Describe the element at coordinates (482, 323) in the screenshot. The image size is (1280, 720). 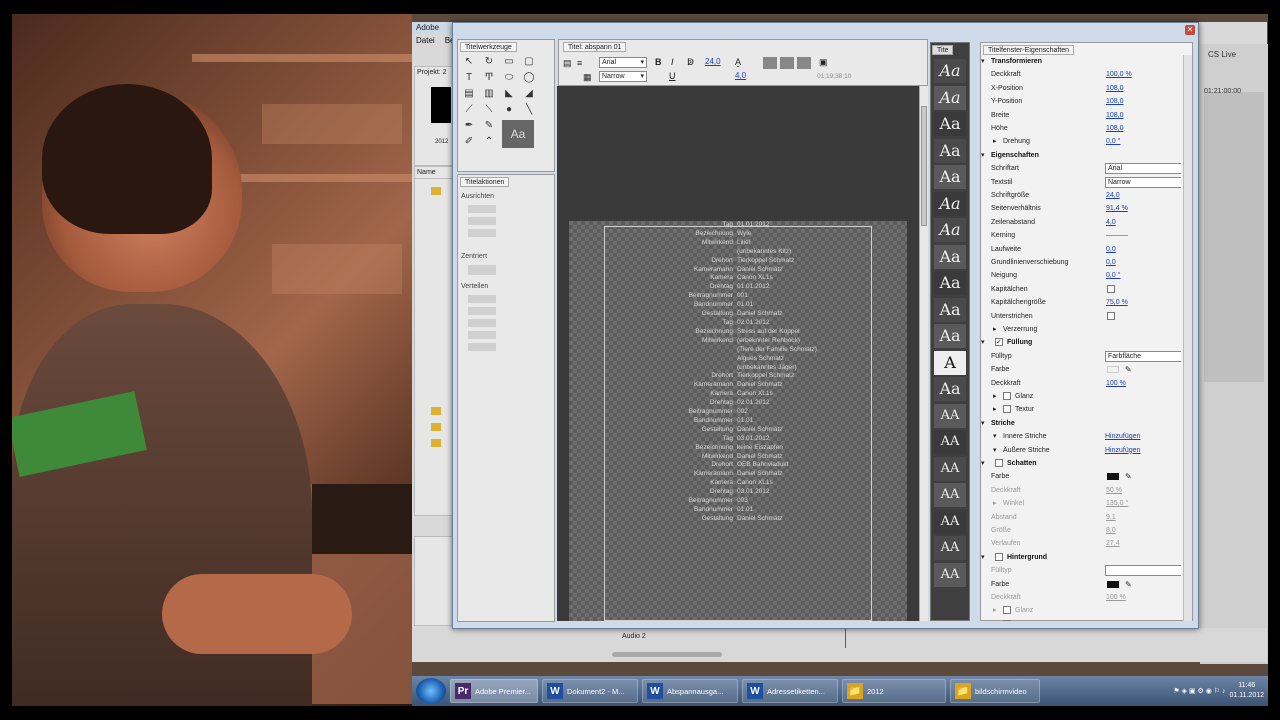
I see `distribute-buttons` at that location.